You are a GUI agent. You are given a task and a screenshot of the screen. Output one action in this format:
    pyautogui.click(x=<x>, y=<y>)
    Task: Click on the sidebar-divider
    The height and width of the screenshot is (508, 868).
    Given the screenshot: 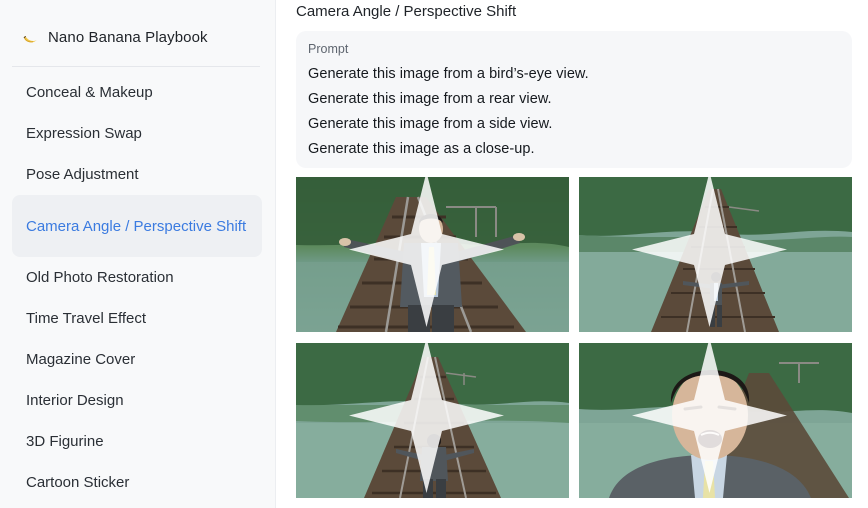 What is the action you would take?
    pyautogui.click(x=136, y=66)
    